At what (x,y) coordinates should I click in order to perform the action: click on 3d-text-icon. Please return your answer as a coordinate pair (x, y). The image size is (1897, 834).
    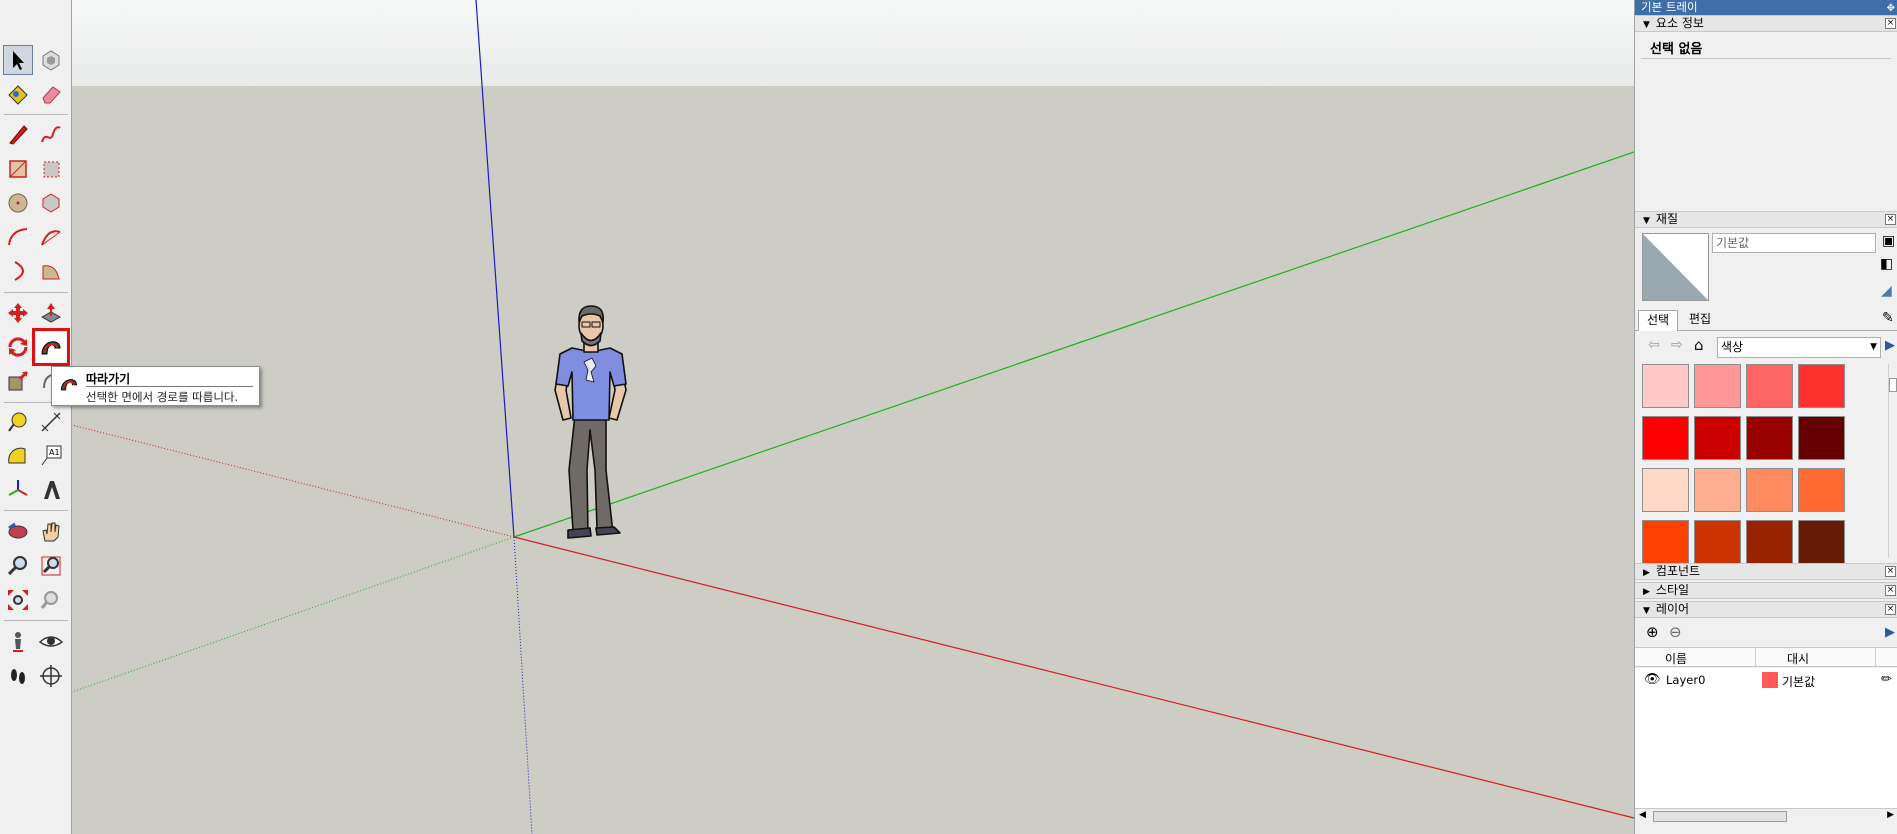
    Looking at the image, I should click on (52, 490).